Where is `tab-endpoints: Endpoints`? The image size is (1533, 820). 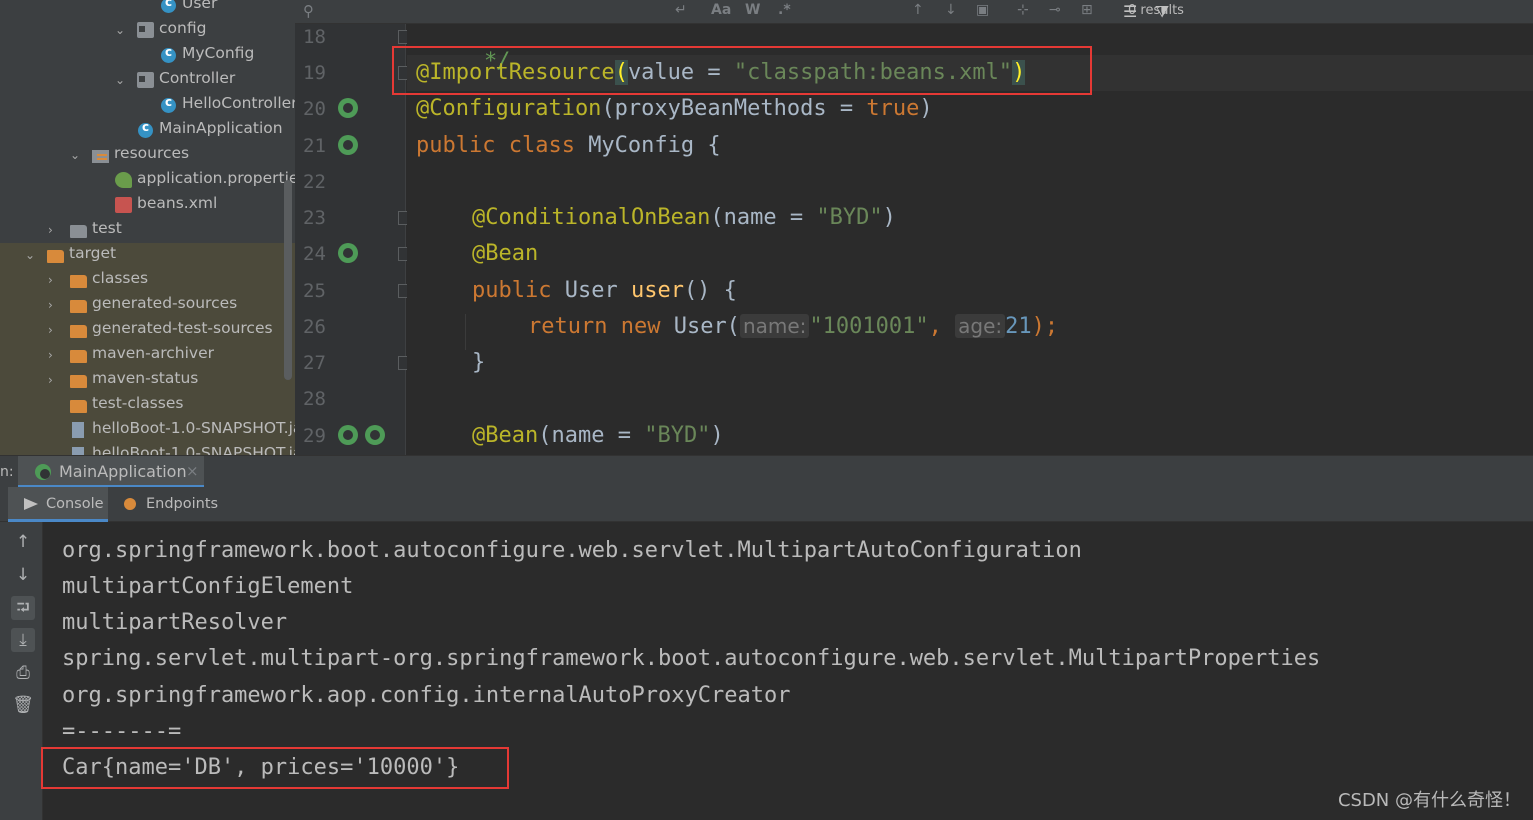 tab-endpoints: Endpoints is located at coordinates (163, 504).